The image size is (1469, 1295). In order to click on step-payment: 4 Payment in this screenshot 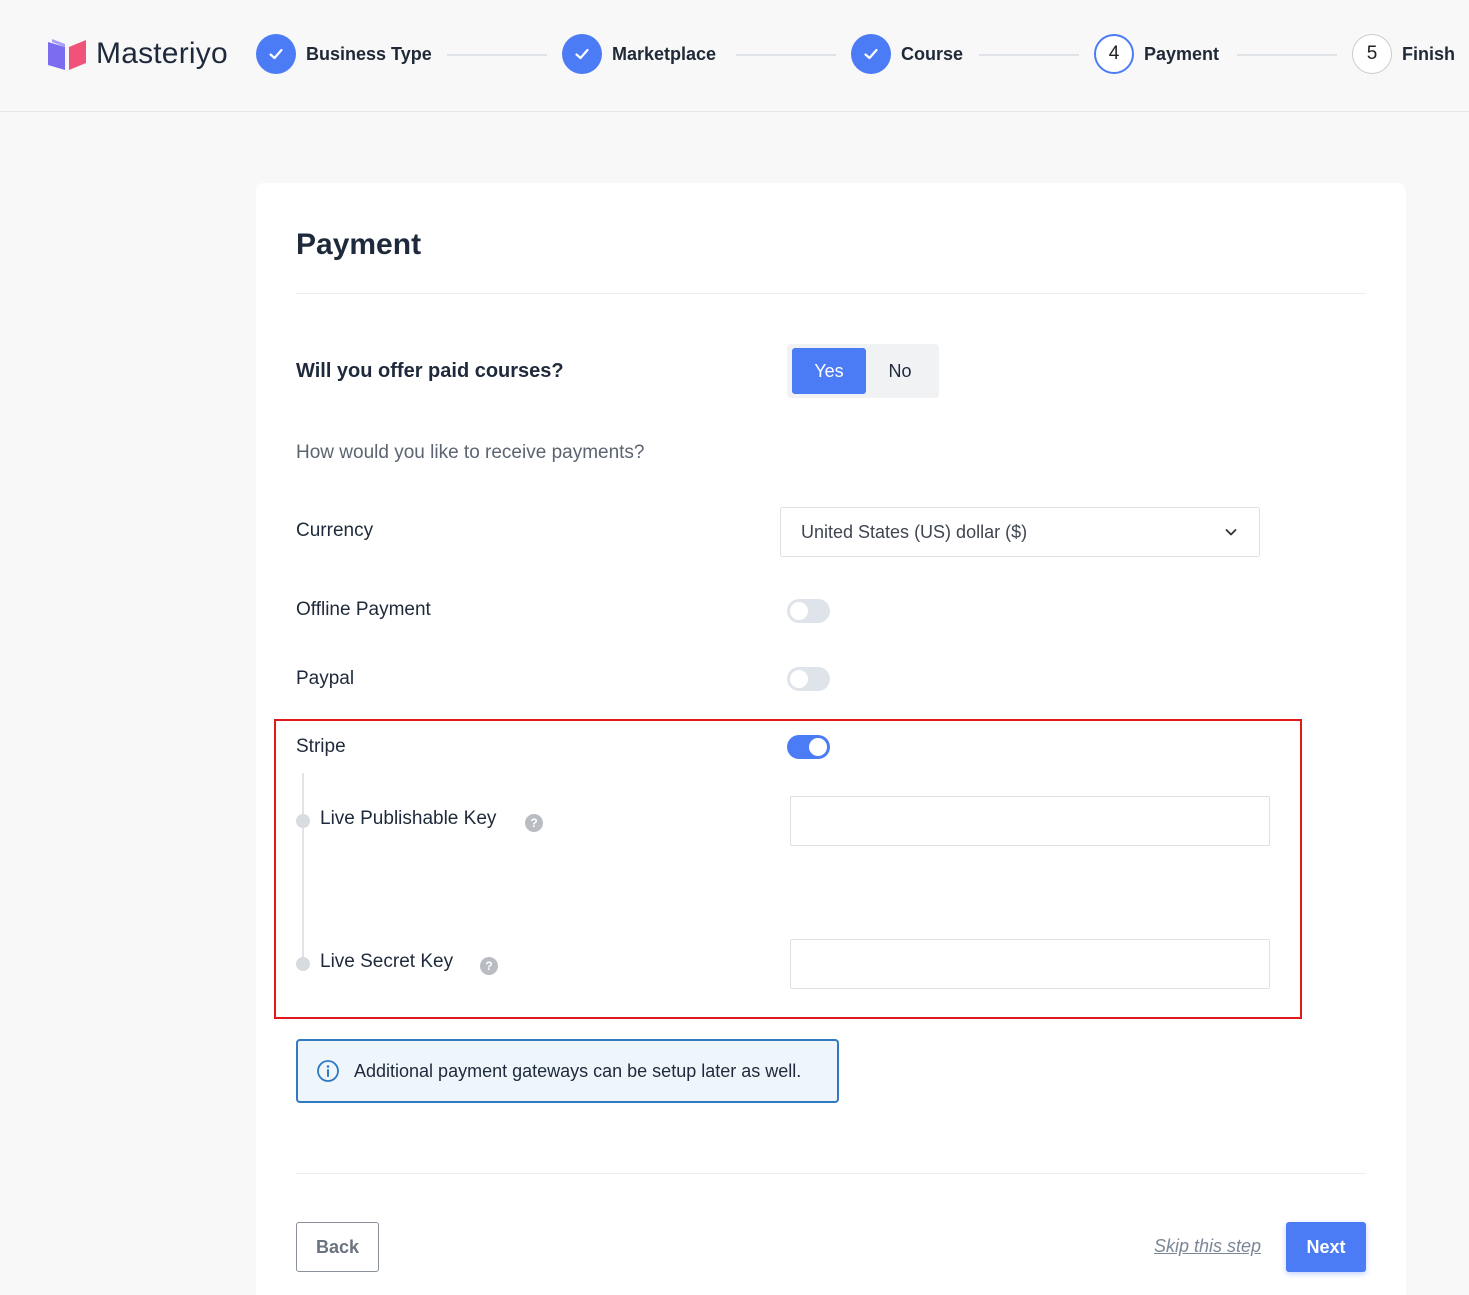, I will do `click(1156, 54)`.